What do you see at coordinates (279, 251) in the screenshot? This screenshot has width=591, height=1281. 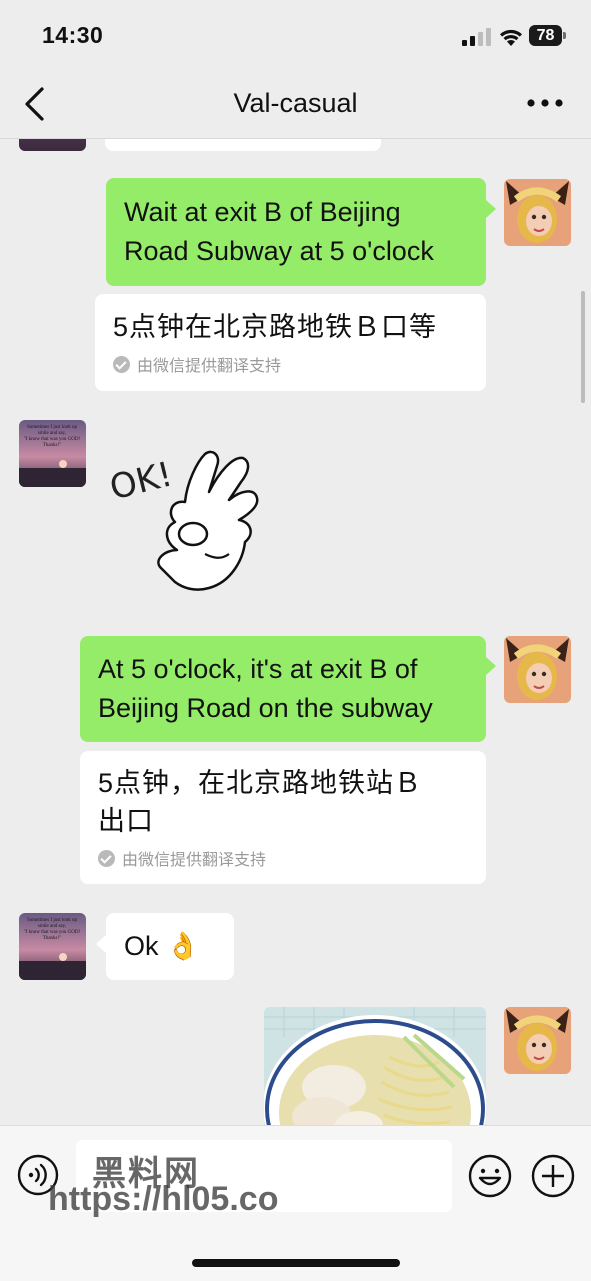 I see `message-text-line: Road Subway at 5 o'clock` at bounding box center [279, 251].